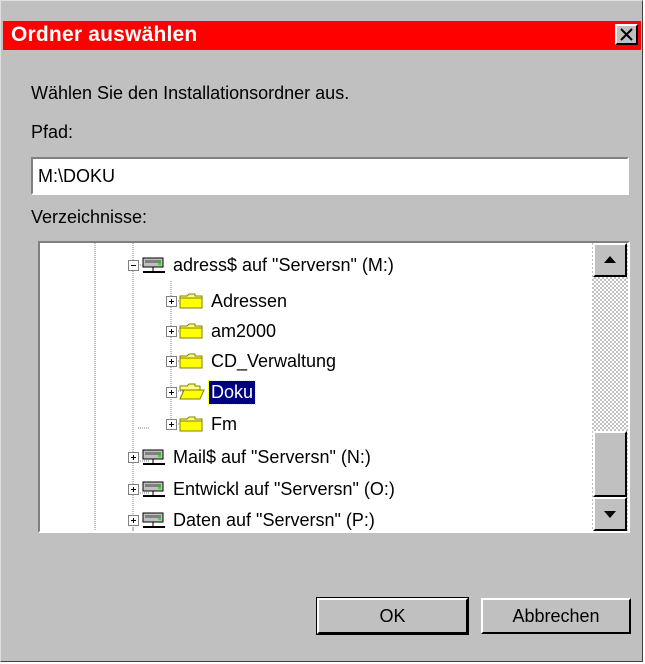  What do you see at coordinates (192, 391) in the screenshot?
I see `open-folder-icon` at bounding box center [192, 391].